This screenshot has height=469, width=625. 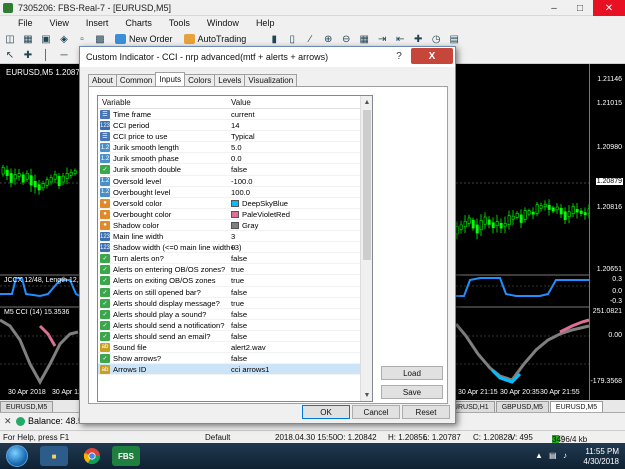 I want to click on menu-view: View, so click(x=60, y=23).